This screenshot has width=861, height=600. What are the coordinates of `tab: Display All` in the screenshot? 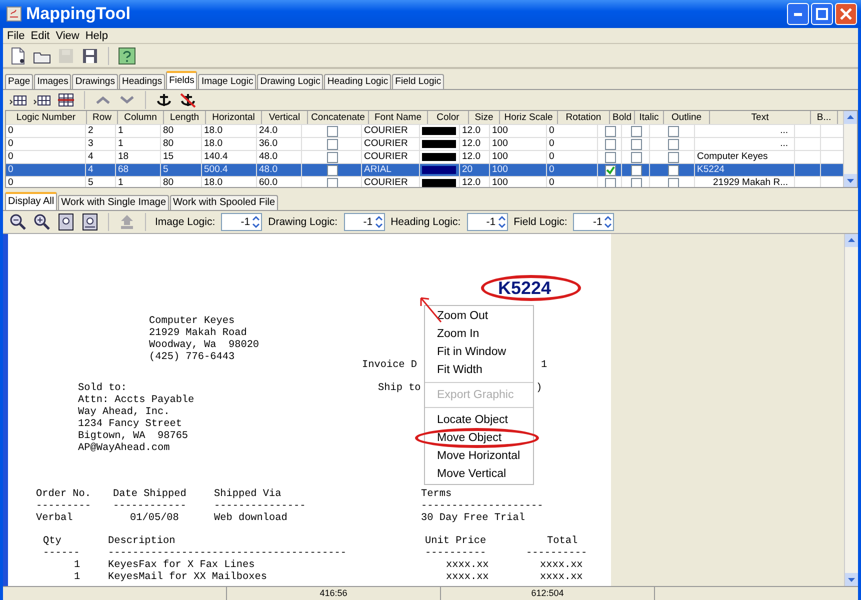 It's located at (31, 201).